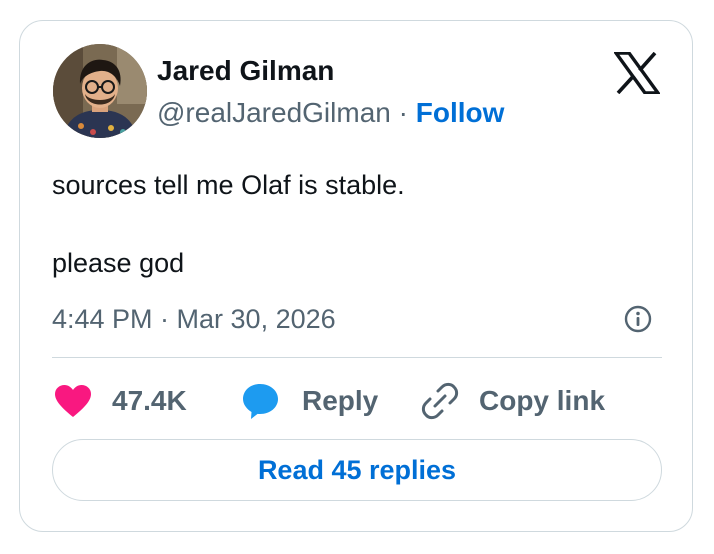 This screenshot has height=554, width=714. I want to click on author-name: Jared Gilman, so click(245, 71).